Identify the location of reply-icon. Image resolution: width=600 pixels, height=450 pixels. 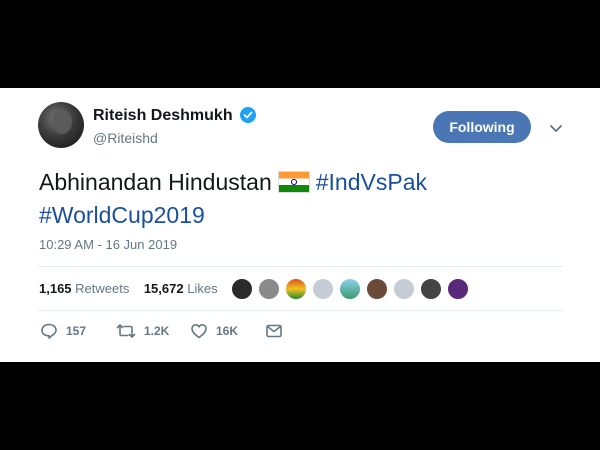
(49, 331).